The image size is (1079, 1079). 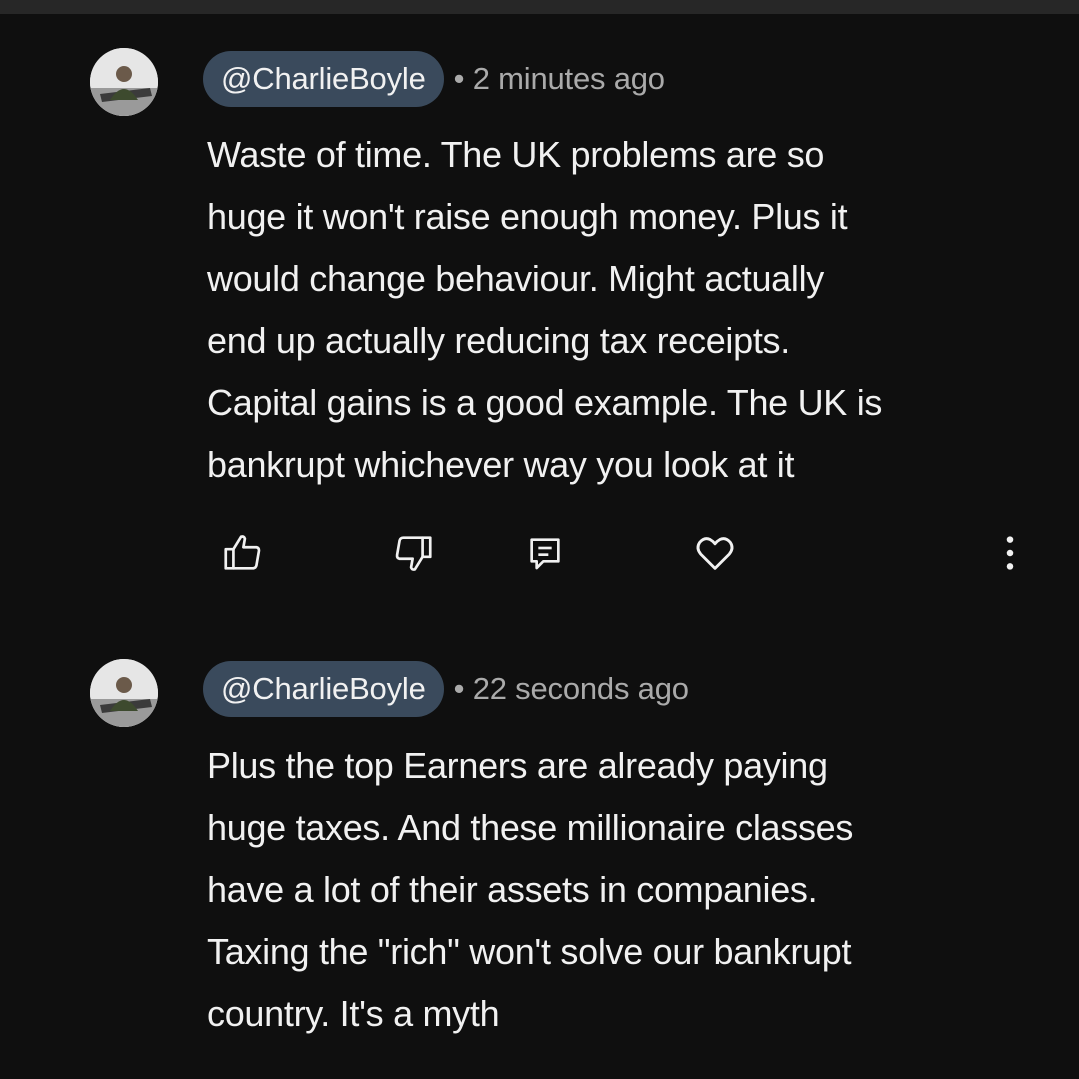 I want to click on comment-timestamp: • 2 minutes ago, so click(x=559, y=79).